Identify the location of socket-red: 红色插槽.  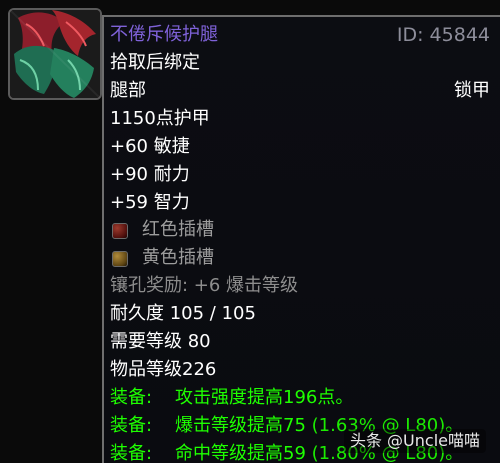
(163, 230).